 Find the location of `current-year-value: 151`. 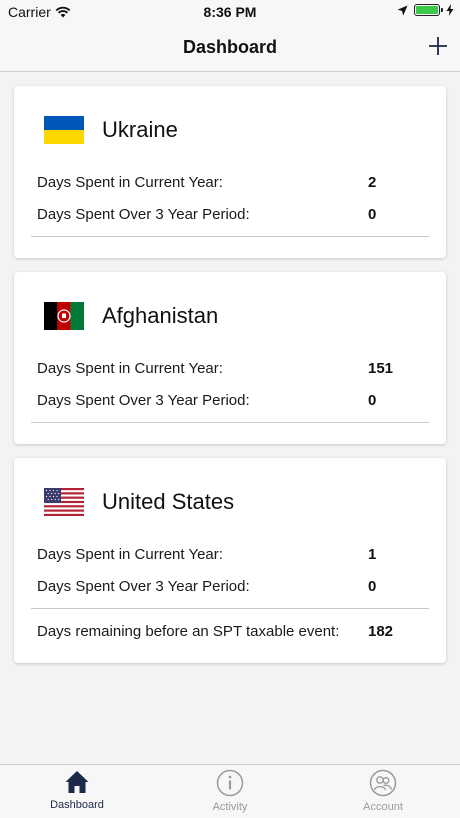

current-year-value: 151 is located at coordinates (381, 368).